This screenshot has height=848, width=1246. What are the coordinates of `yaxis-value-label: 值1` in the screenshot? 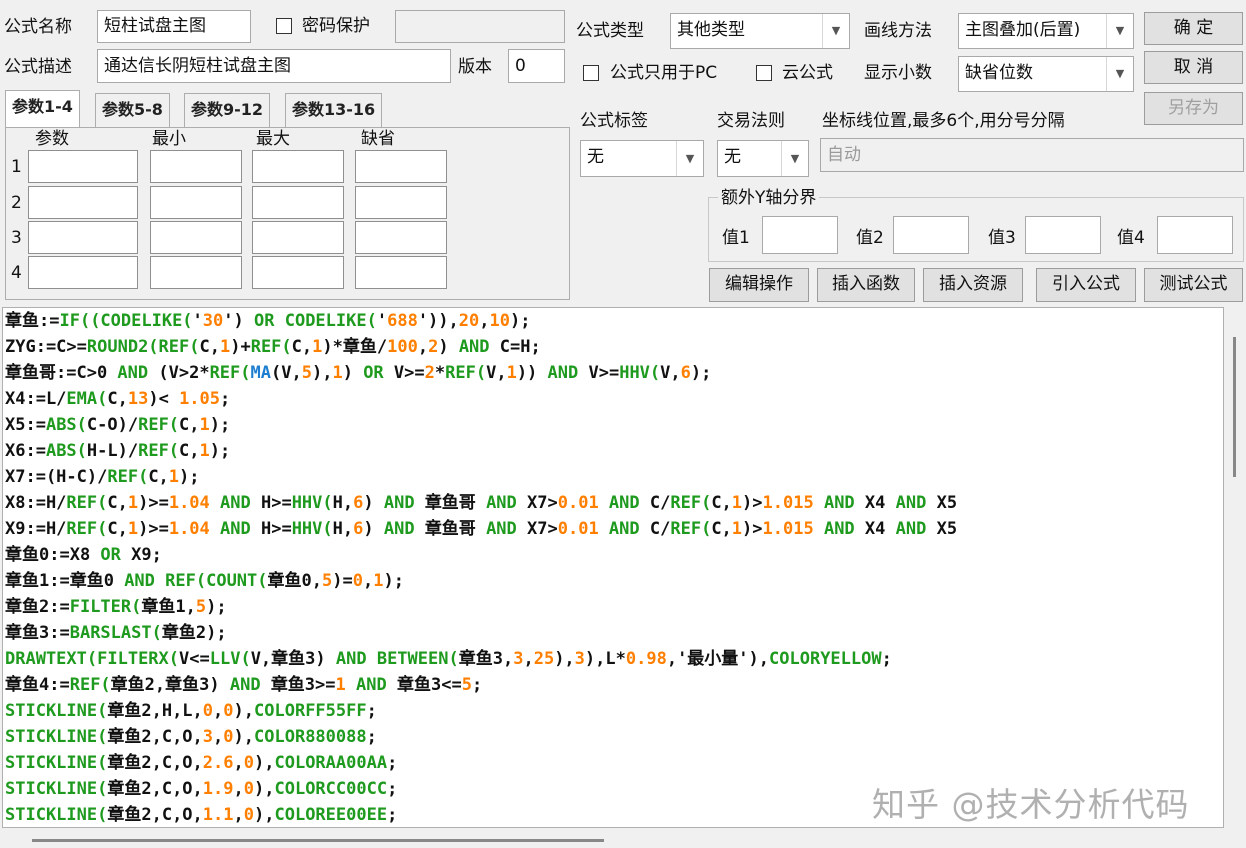 It's located at (736, 238).